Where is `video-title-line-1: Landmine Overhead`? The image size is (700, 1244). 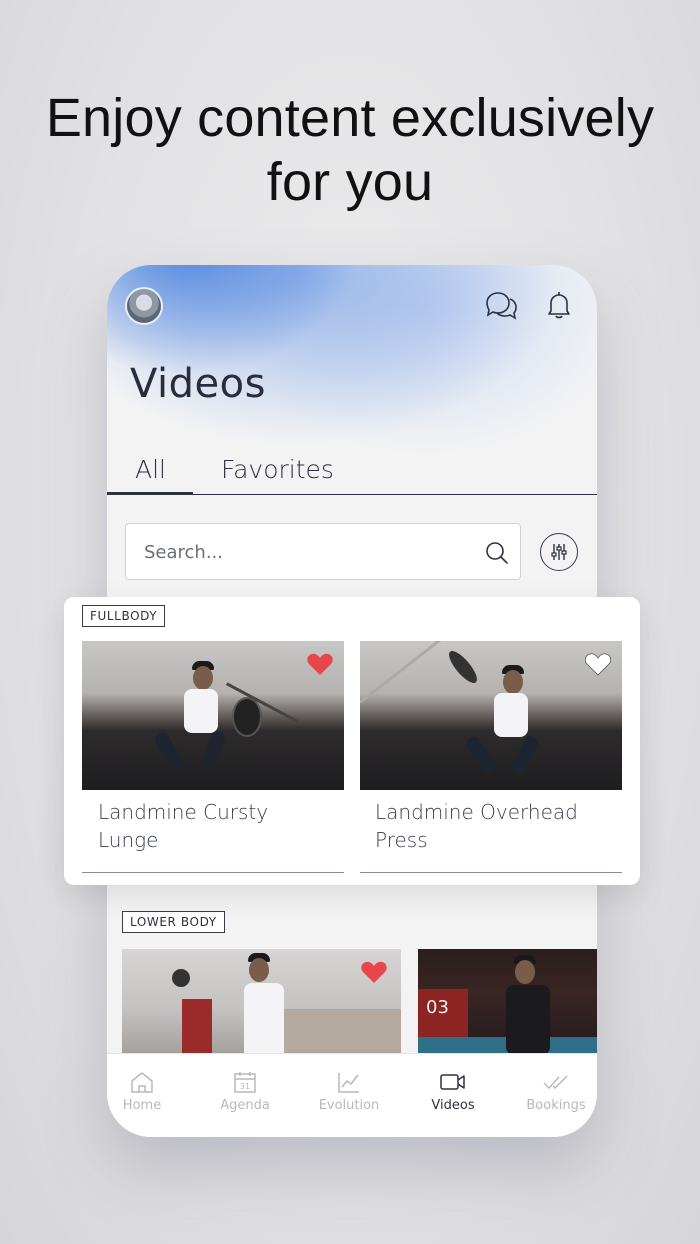
video-title-line-1: Landmine Overhead is located at coordinates (476, 812).